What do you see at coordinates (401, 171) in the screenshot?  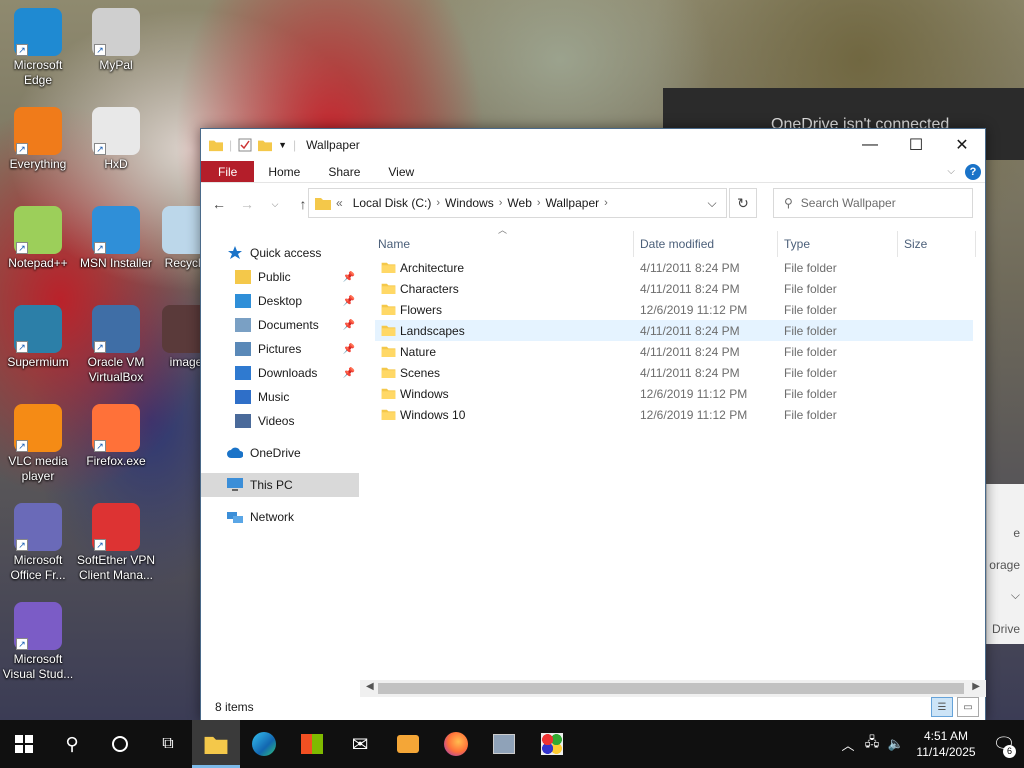 I see `tab-view: View` at bounding box center [401, 171].